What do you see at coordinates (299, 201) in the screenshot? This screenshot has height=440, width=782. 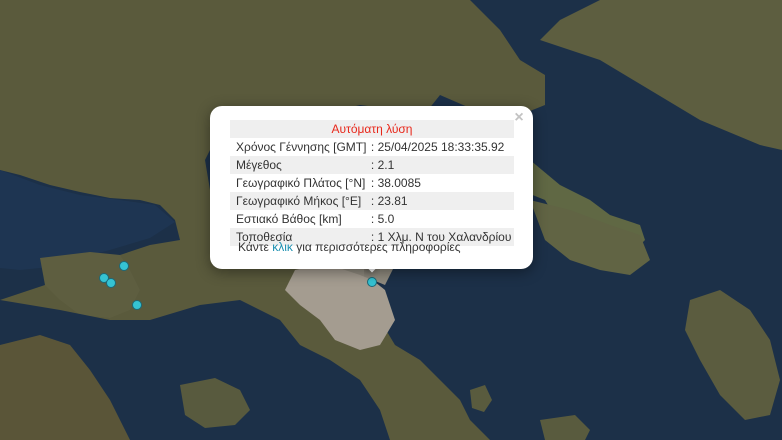 I see `info-label: Γεωγραφικό Μήκος [°E]` at bounding box center [299, 201].